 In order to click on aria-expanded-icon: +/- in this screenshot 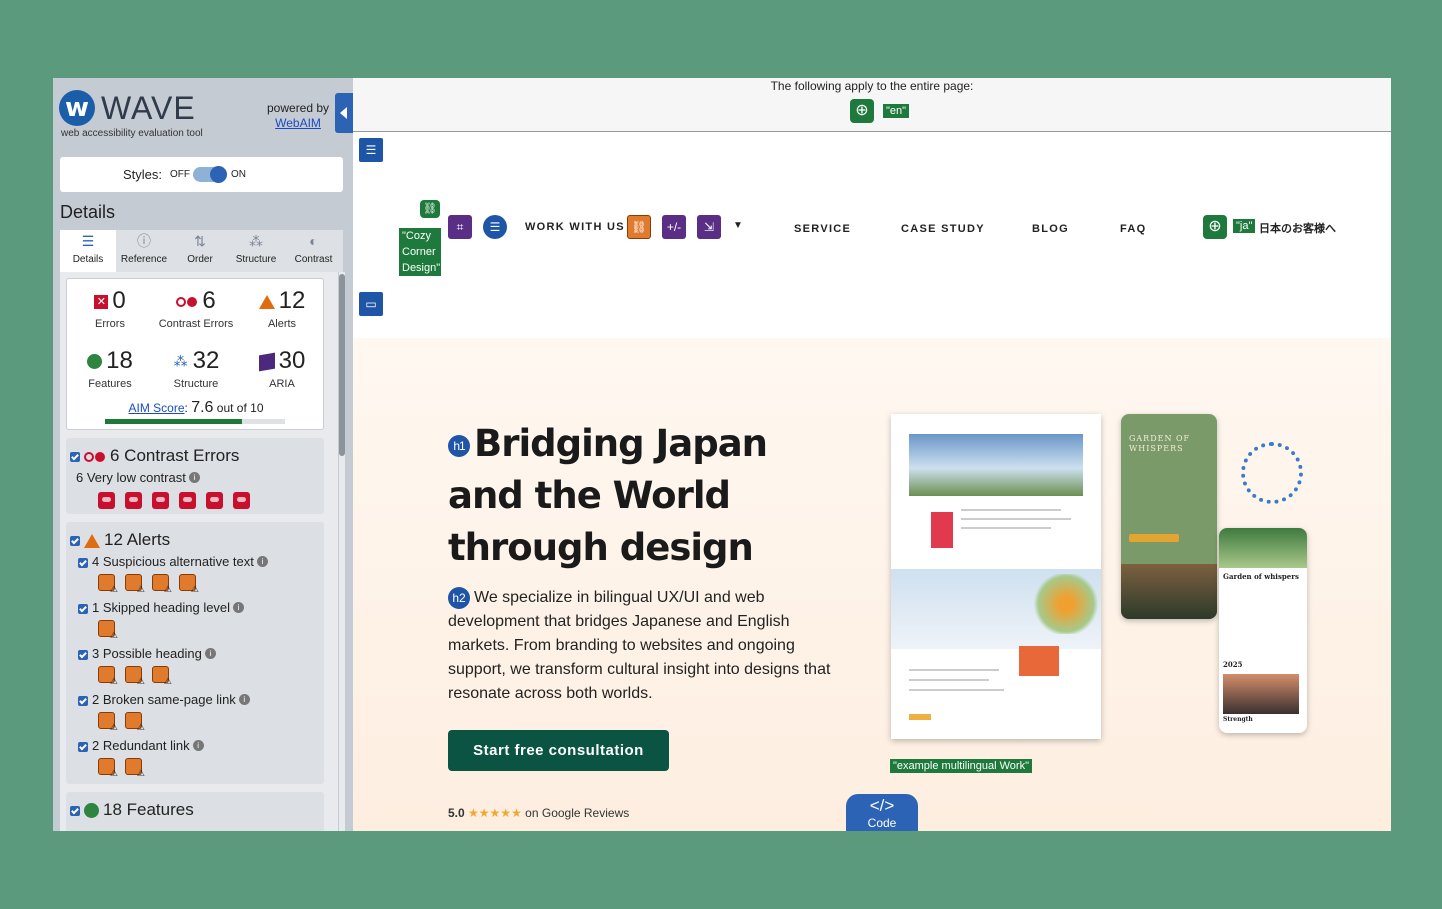, I will do `click(674, 227)`.